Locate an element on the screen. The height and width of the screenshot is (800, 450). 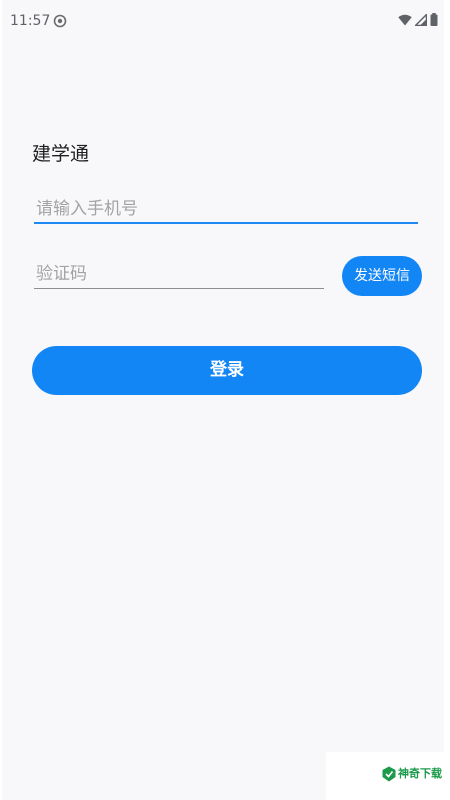
status-time: 11:57 is located at coordinates (30, 21).